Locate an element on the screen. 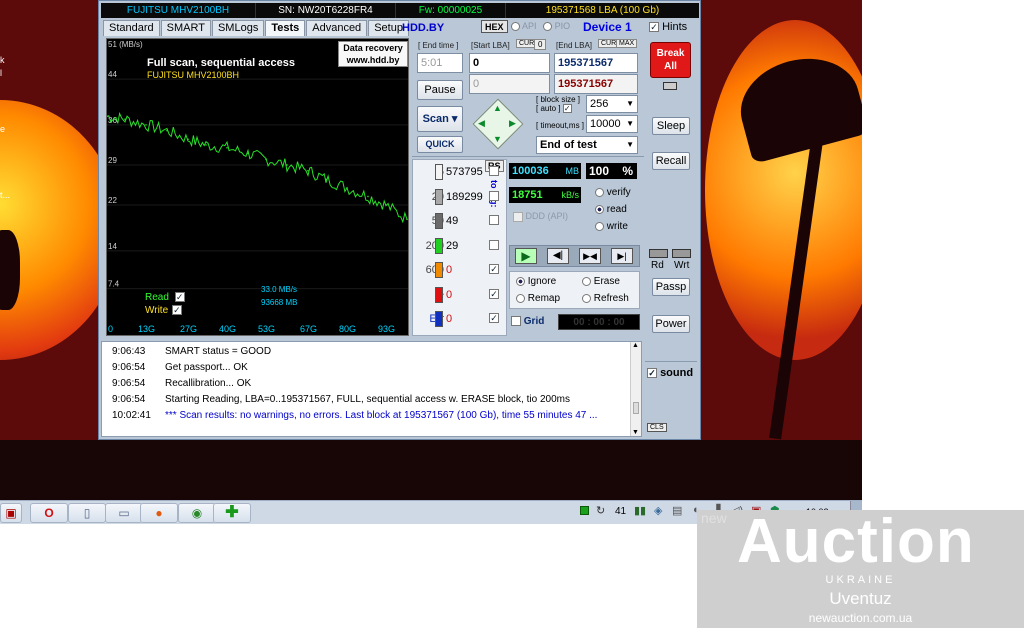 The height and width of the screenshot is (640, 1024). play-icon: ▶ is located at coordinates (526, 256).